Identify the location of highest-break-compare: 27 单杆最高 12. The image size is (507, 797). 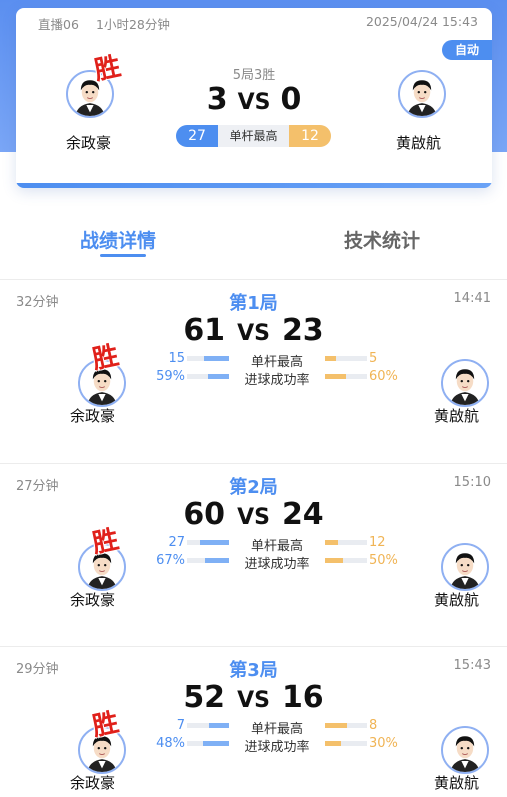
(253, 136).